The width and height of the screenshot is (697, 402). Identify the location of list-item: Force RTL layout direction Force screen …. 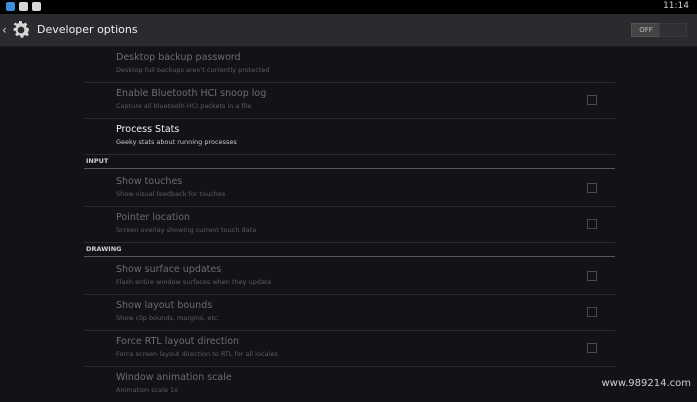
(349, 349).